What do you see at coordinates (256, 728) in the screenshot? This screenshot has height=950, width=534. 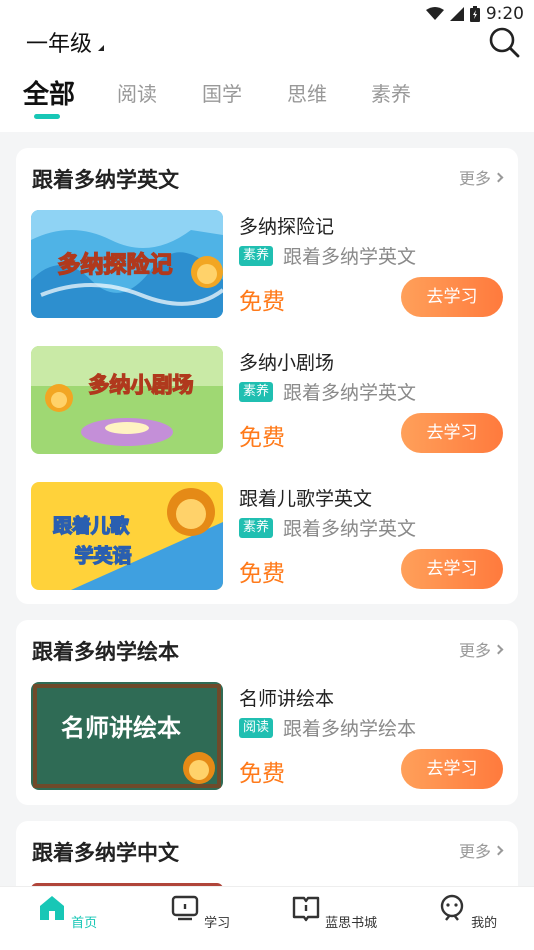 I see `category-tag: 阅读` at bounding box center [256, 728].